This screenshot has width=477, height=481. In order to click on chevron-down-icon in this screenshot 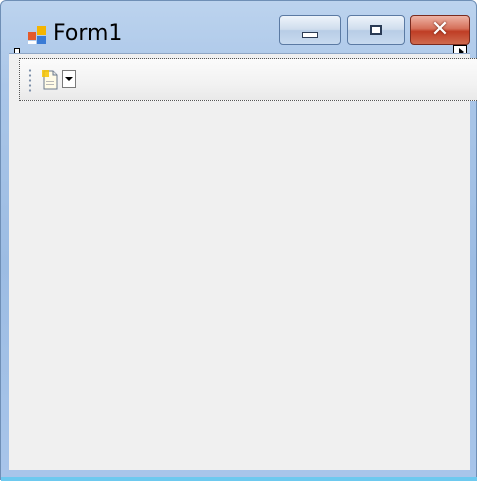, I will do `click(69, 79)`.